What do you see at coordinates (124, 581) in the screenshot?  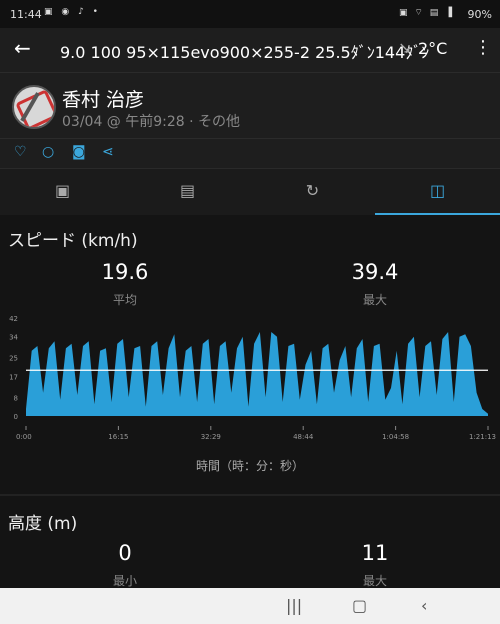 I see `elevation-min-label: 最小` at bounding box center [124, 581].